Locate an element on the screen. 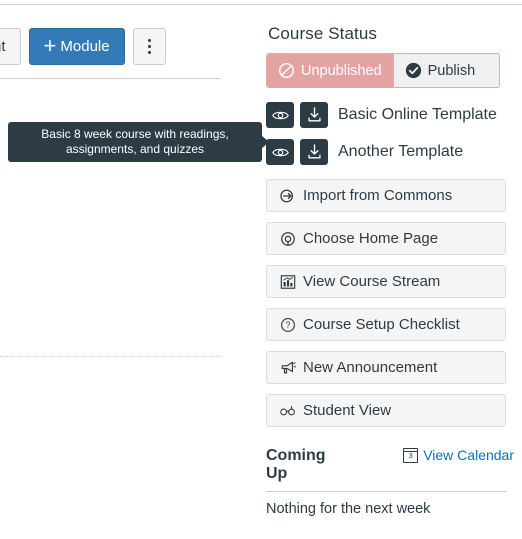 The height and width of the screenshot is (539, 522). add-module-button: + Module is located at coordinates (76, 46).